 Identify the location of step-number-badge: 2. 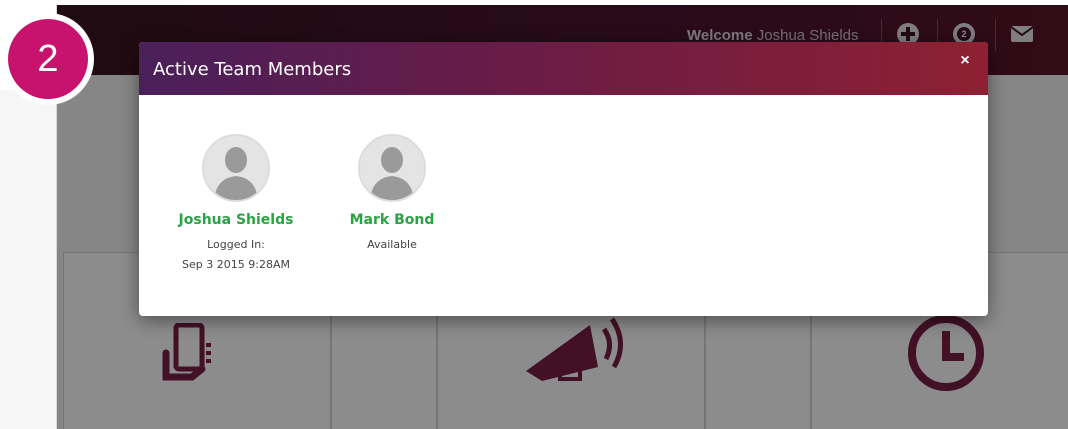
(48, 59).